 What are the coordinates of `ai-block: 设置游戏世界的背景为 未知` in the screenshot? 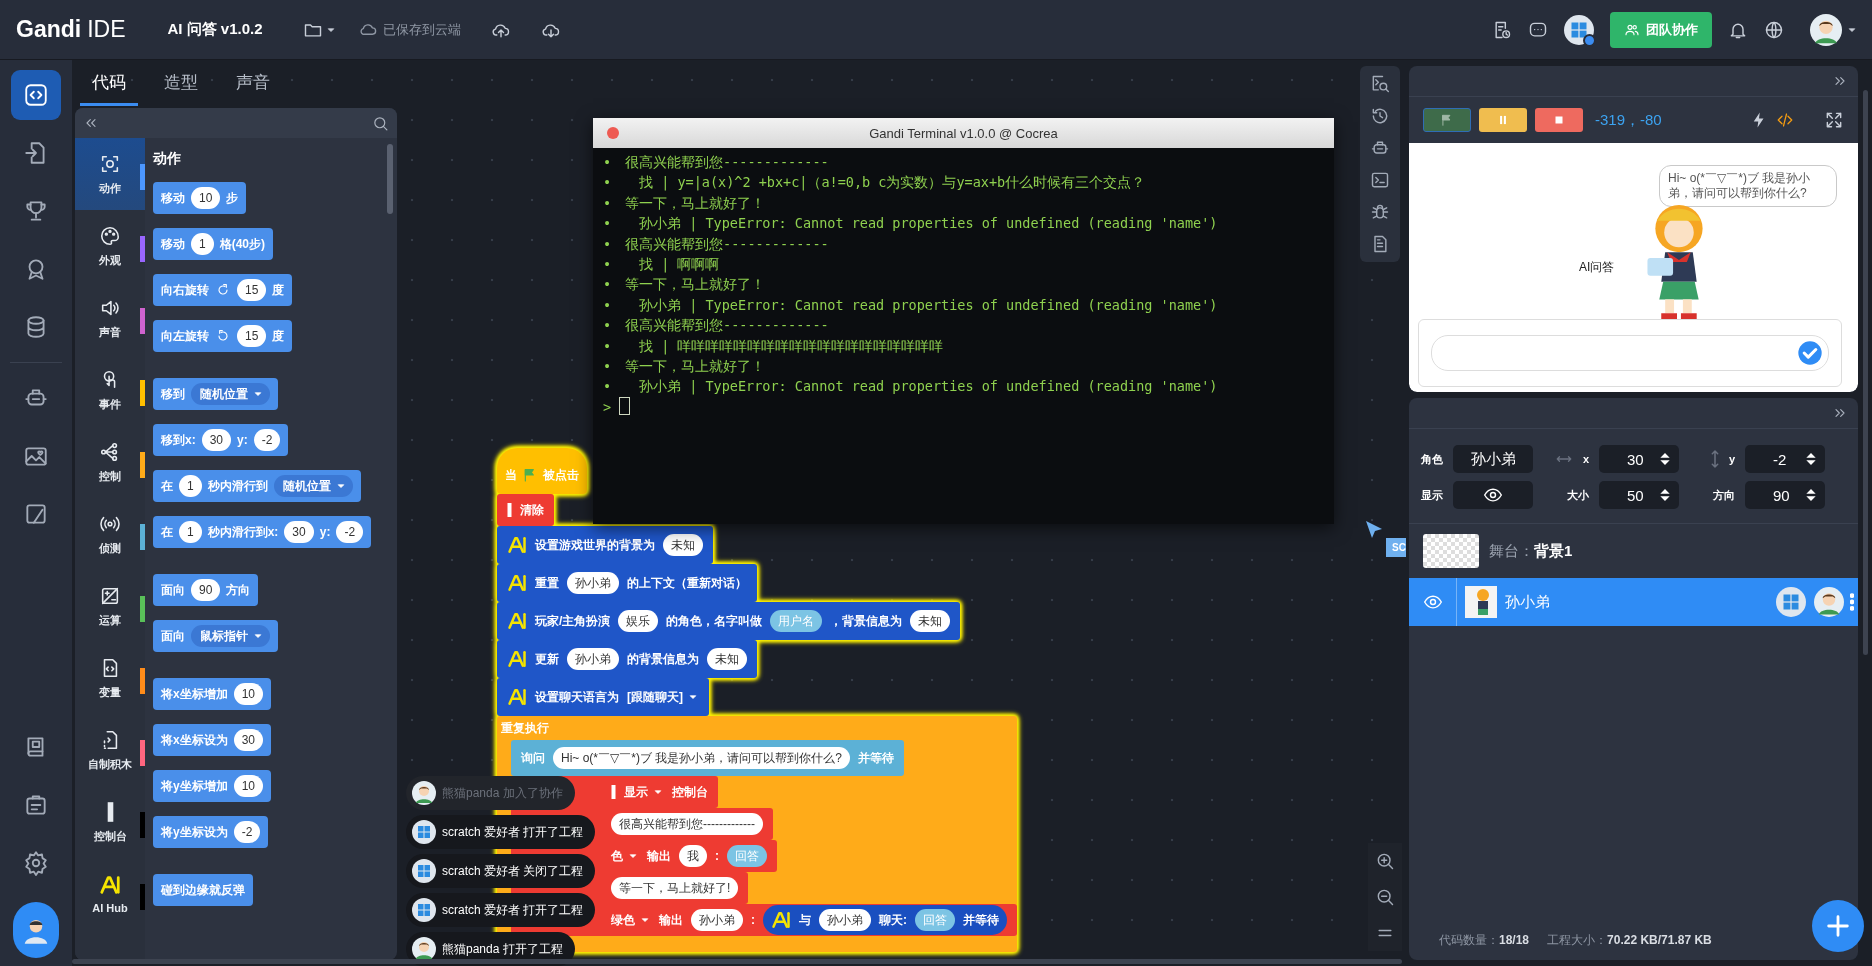 It's located at (605, 545).